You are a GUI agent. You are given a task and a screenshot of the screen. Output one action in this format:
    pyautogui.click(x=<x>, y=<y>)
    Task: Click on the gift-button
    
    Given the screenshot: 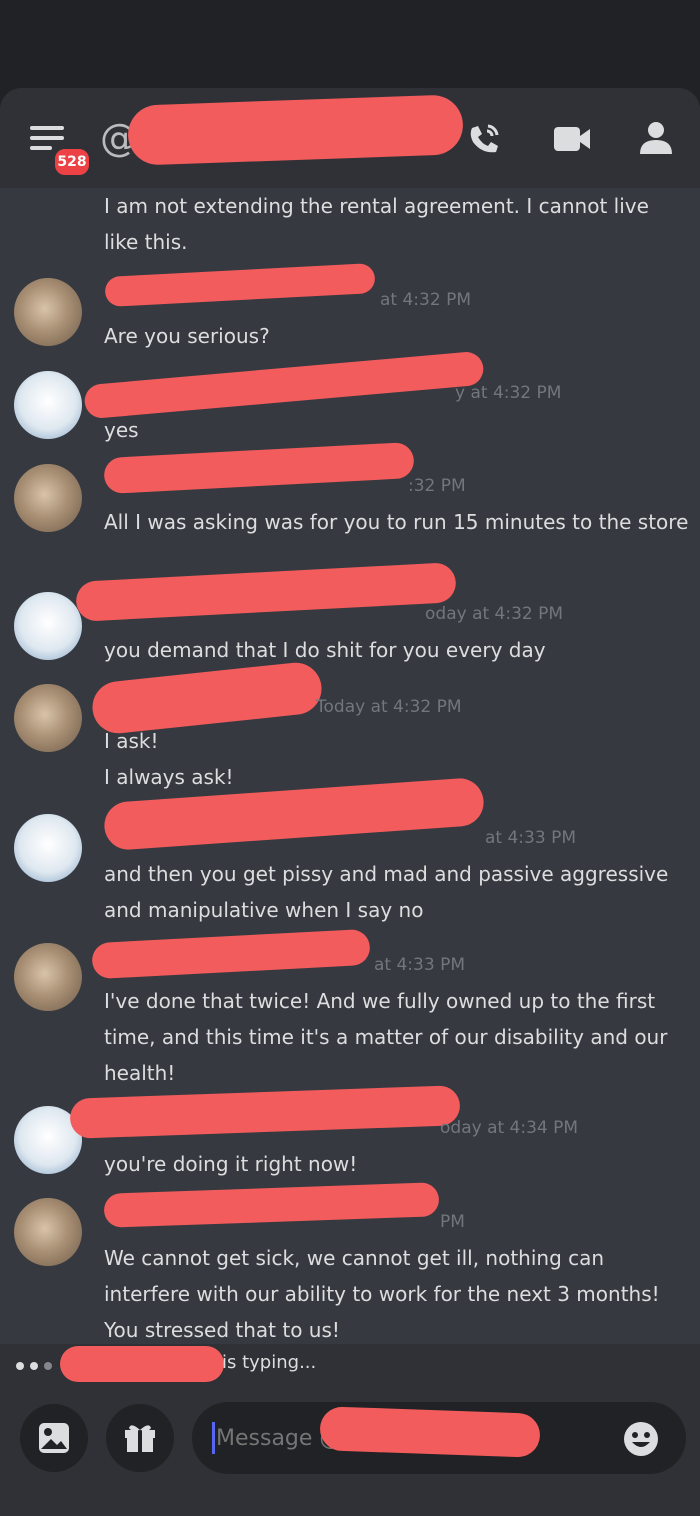 What is the action you would take?
    pyautogui.click(x=140, y=1438)
    